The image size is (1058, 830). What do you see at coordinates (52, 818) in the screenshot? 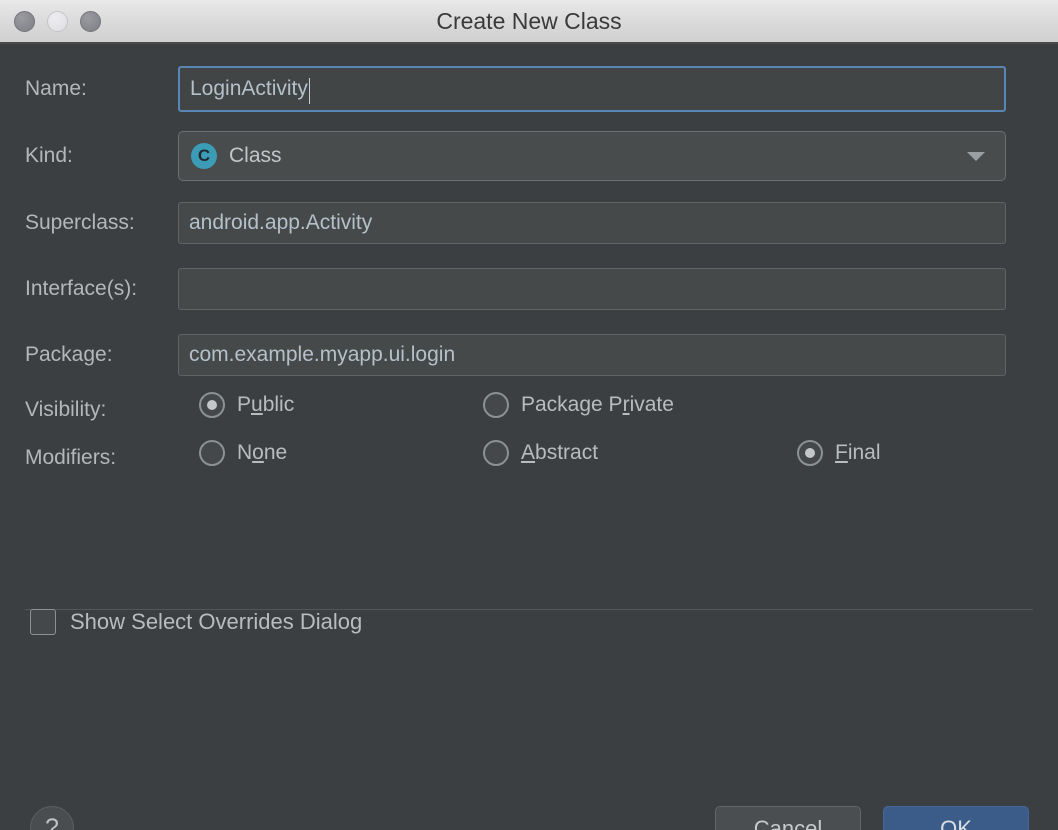
I see `help-button: ?` at bounding box center [52, 818].